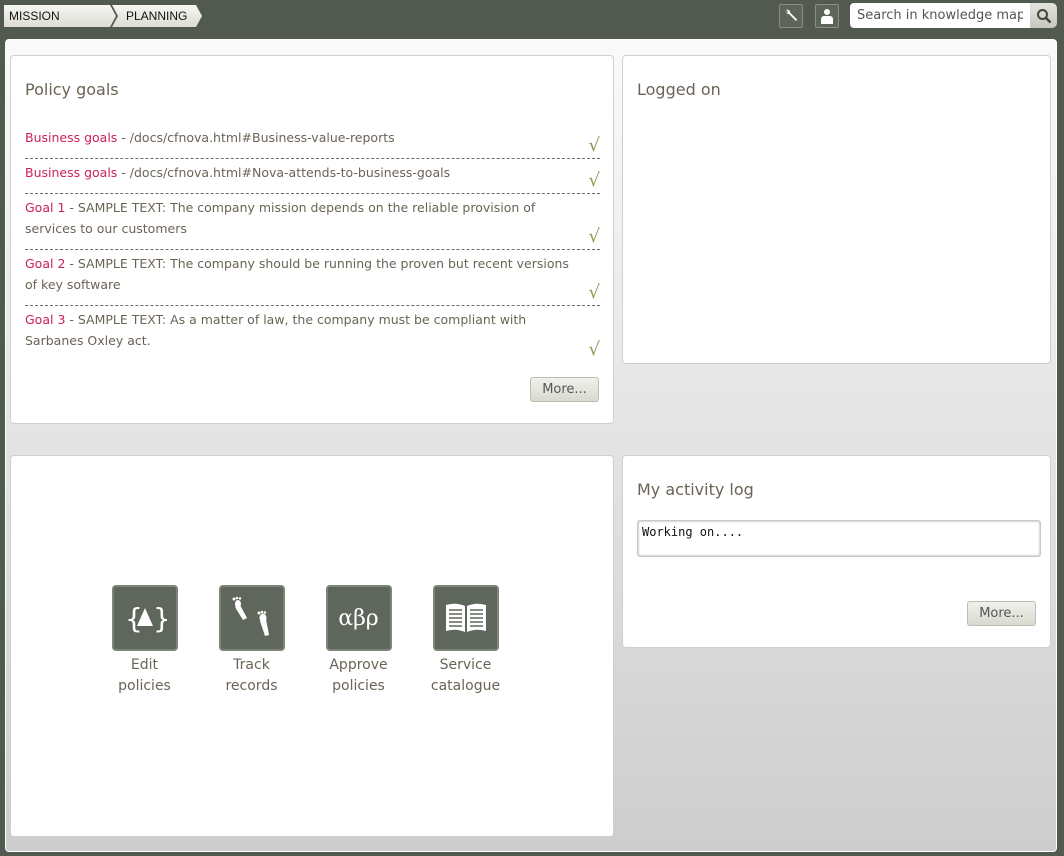 The width and height of the screenshot is (1064, 856). What do you see at coordinates (251, 618) in the screenshot?
I see `footprints-icon` at bounding box center [251, 618].